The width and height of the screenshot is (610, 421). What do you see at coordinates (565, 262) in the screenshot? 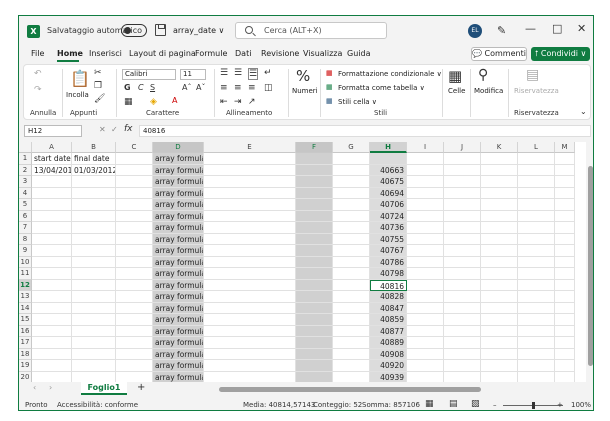
I see `cell-m10` at bounding box center [565, 262].